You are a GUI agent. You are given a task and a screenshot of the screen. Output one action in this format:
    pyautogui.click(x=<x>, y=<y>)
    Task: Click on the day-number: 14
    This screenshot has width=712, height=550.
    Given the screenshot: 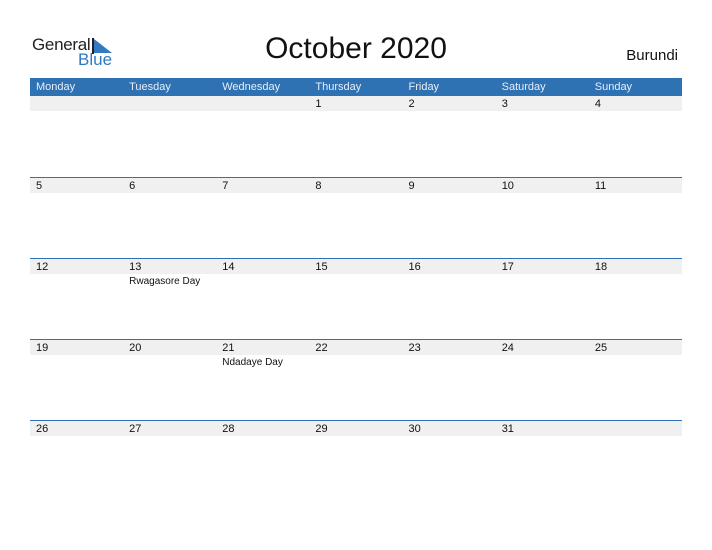 What is the action you would take?
    pyautogui.click(x=228, y=267)
    